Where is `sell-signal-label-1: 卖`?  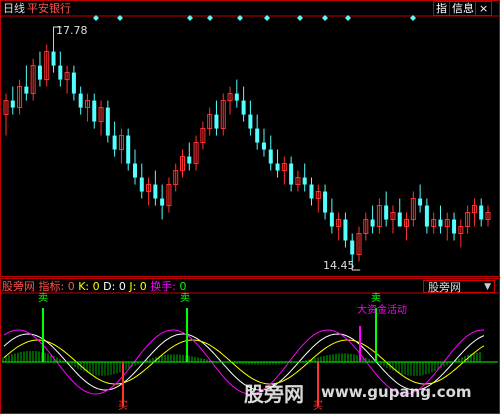 sell-signal-label-1: 卖 is located at coordinates (43, 298).